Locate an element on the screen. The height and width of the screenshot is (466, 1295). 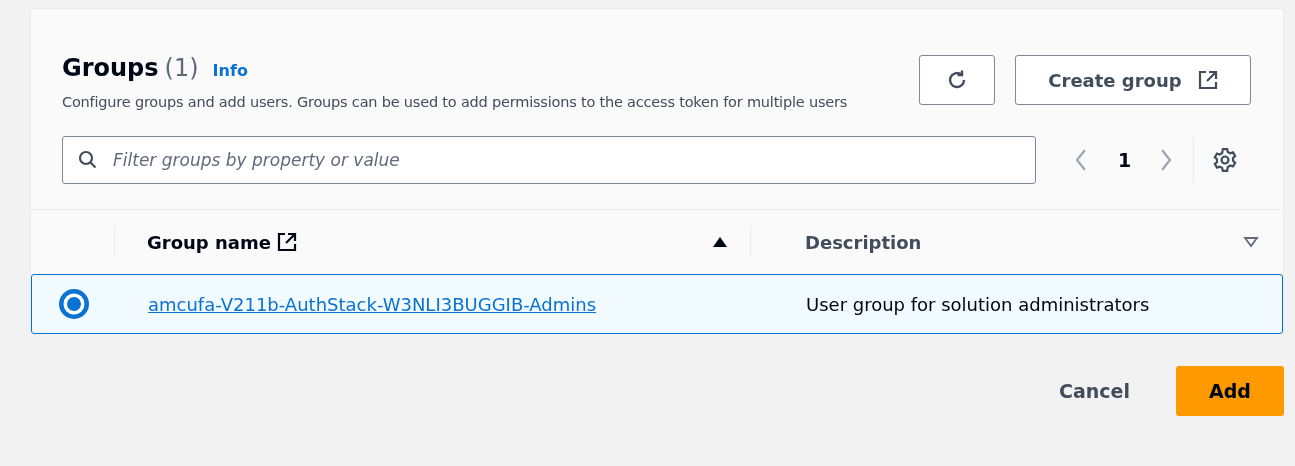
filter-field: Filter groups by property or value is located at coordinates (549, 160).